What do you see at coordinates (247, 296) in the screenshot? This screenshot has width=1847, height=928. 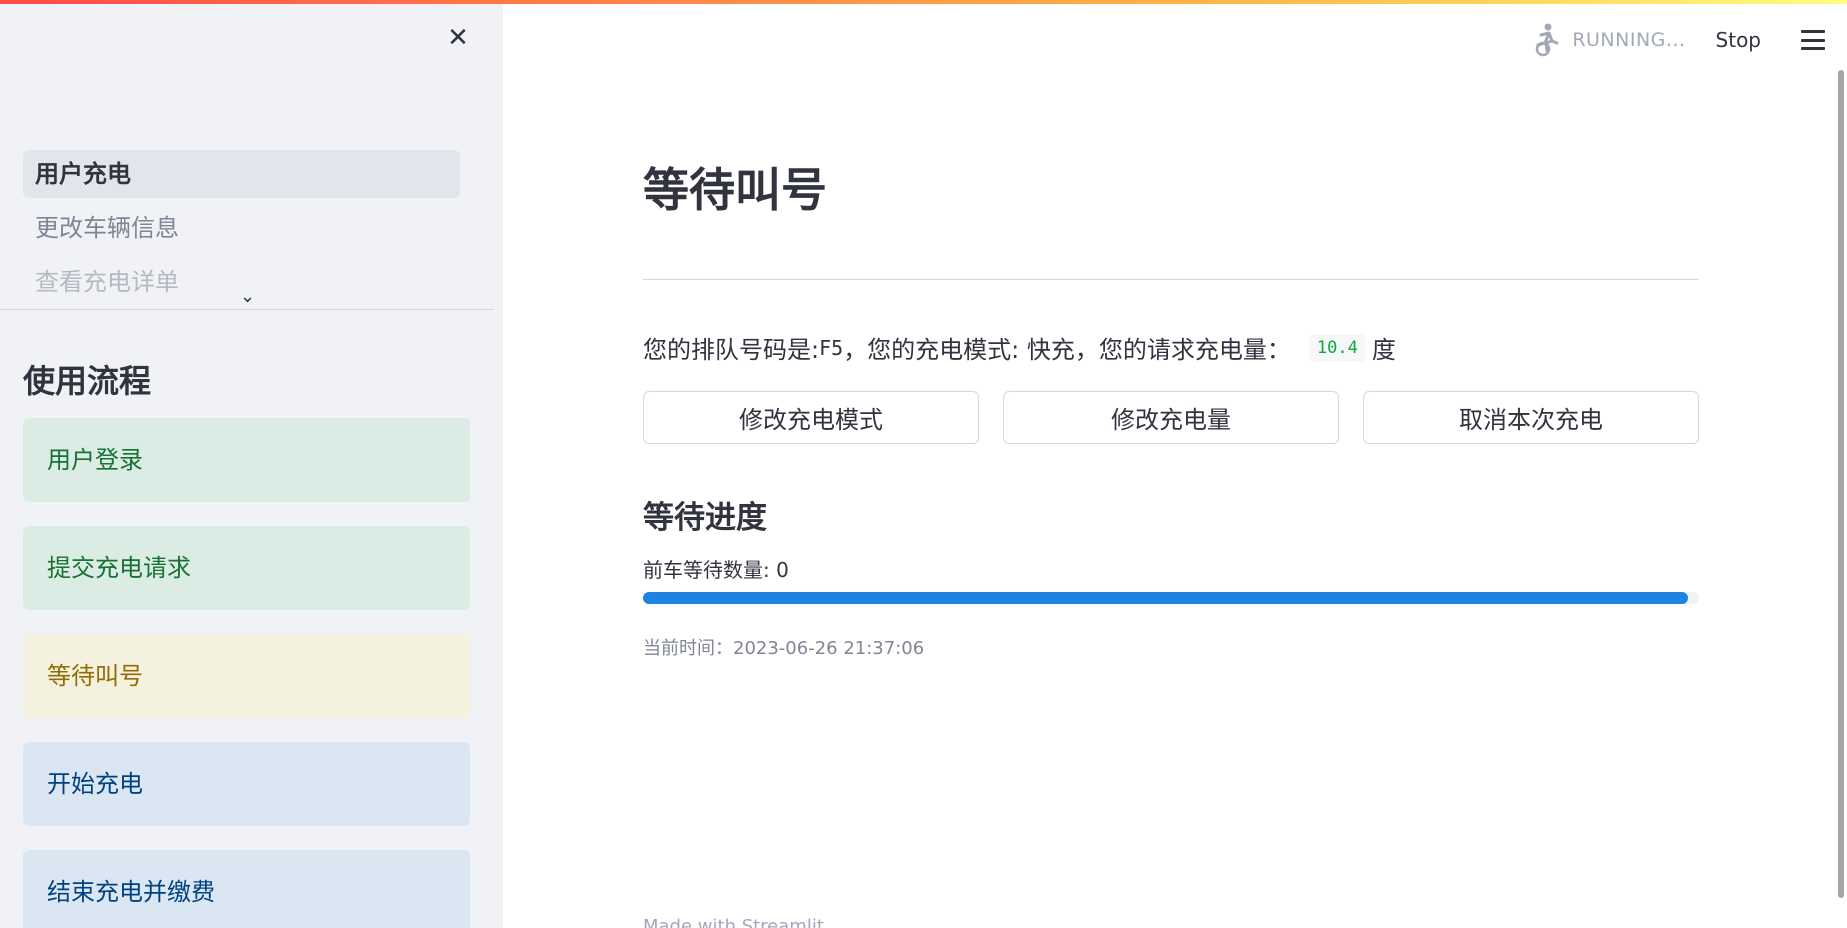 I see `chevron-down-icon: ⌄` at bounding box center [247, 296].